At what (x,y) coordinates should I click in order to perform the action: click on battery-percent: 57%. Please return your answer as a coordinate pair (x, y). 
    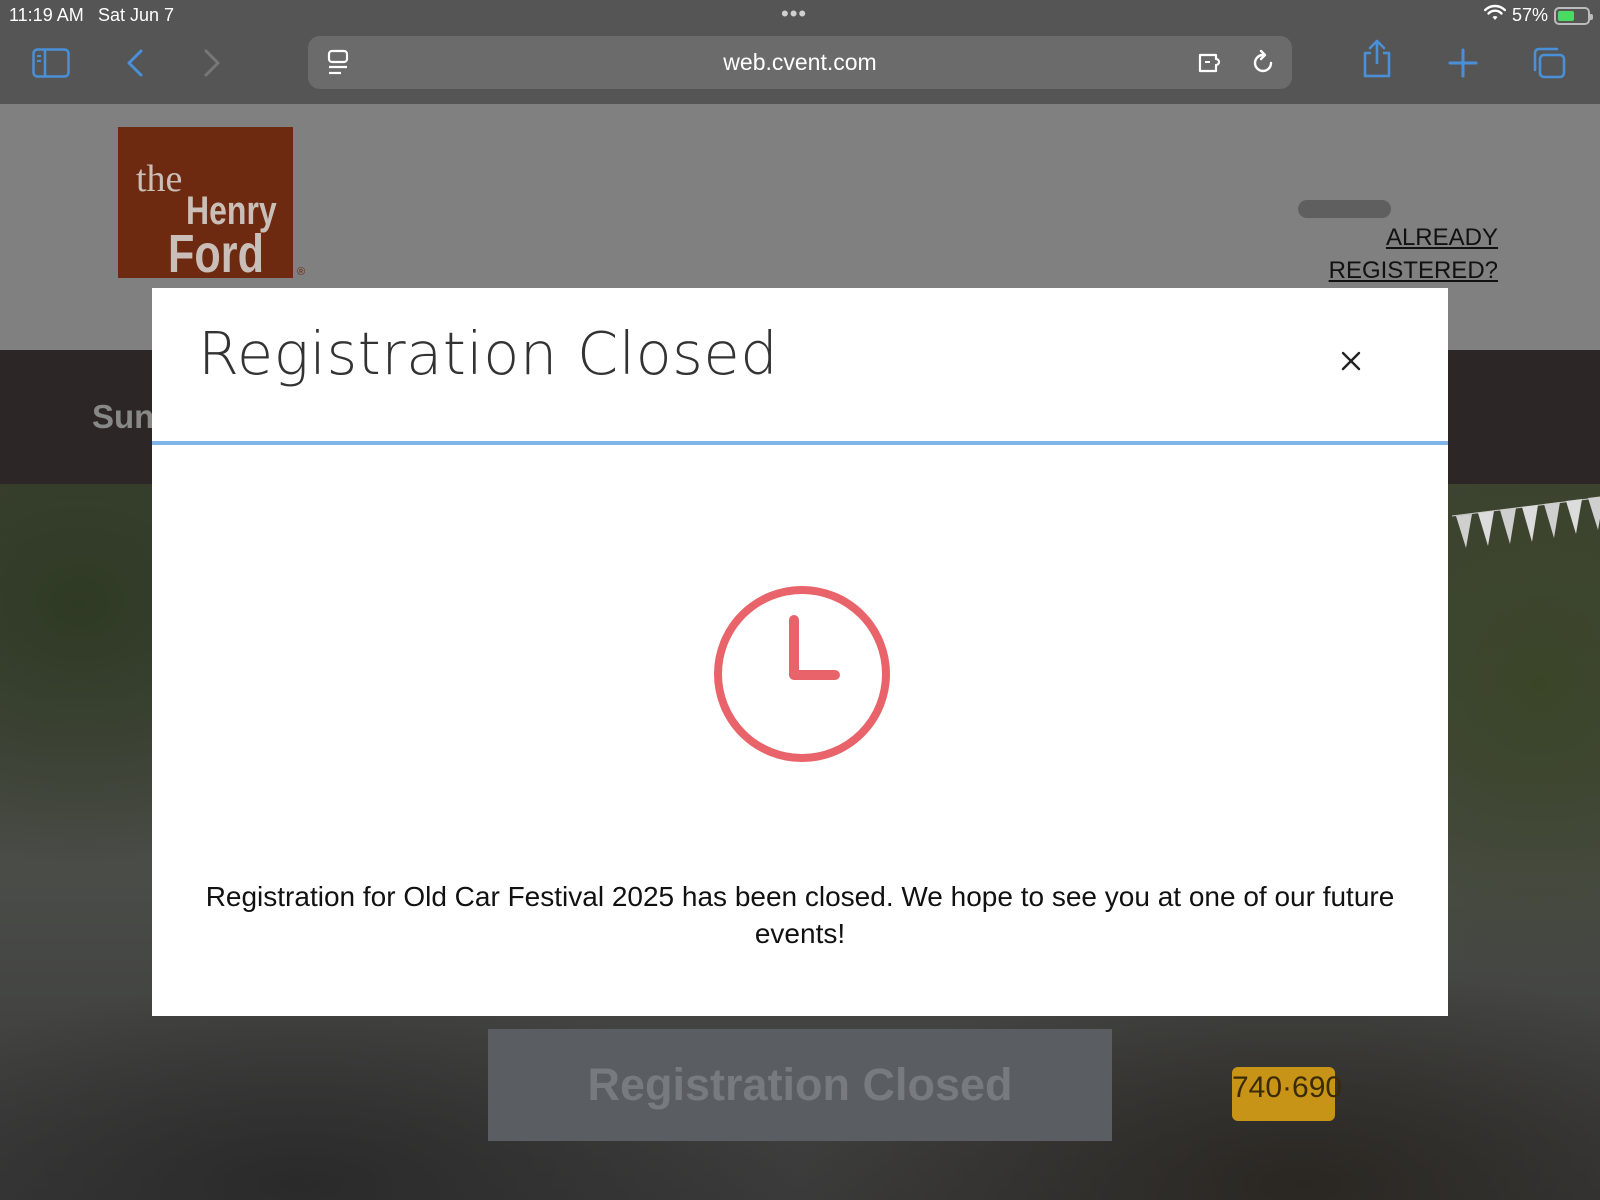
    Looking at the image, I should click on (1529, 15).